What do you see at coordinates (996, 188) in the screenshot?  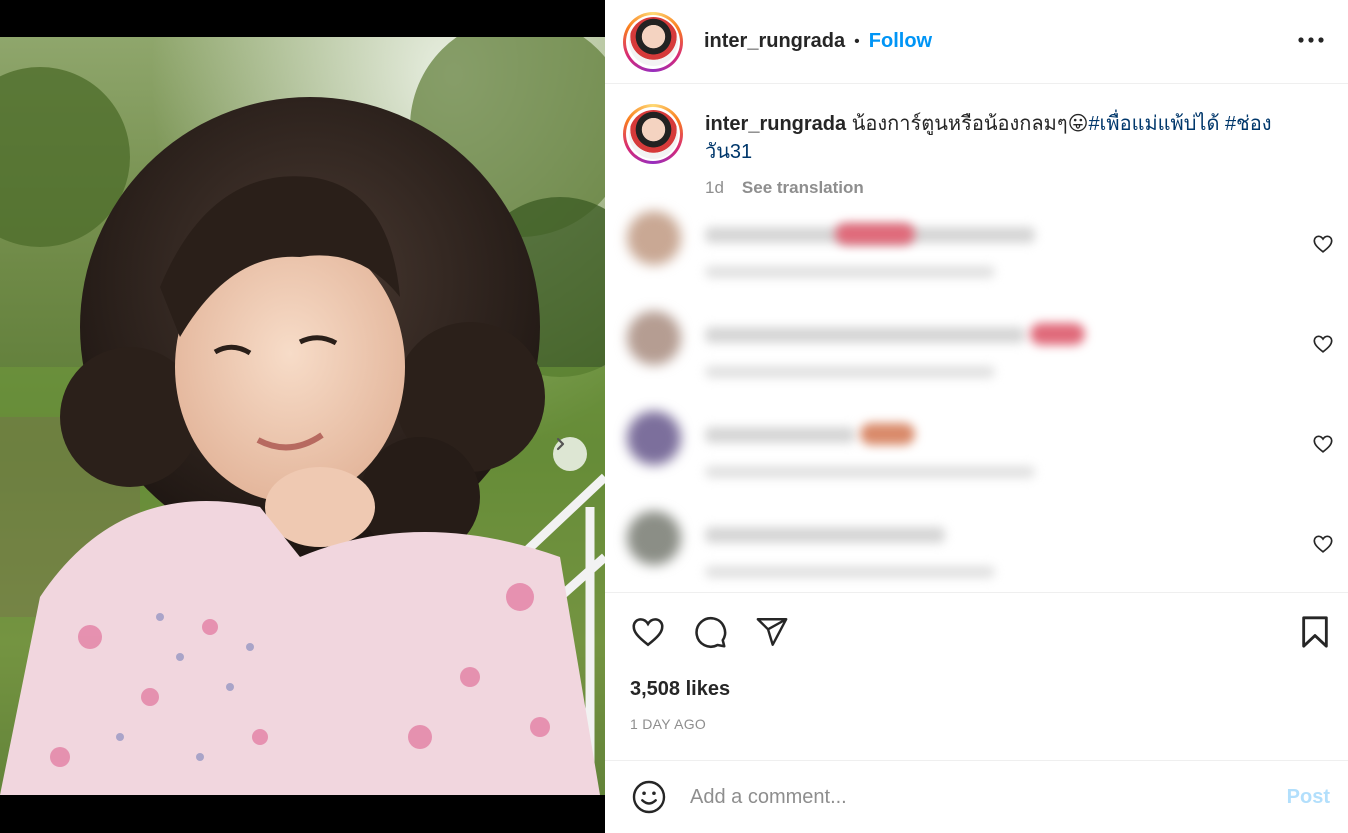 I see `caption-meta: 1d See translation` at bounding box center [996, 188].